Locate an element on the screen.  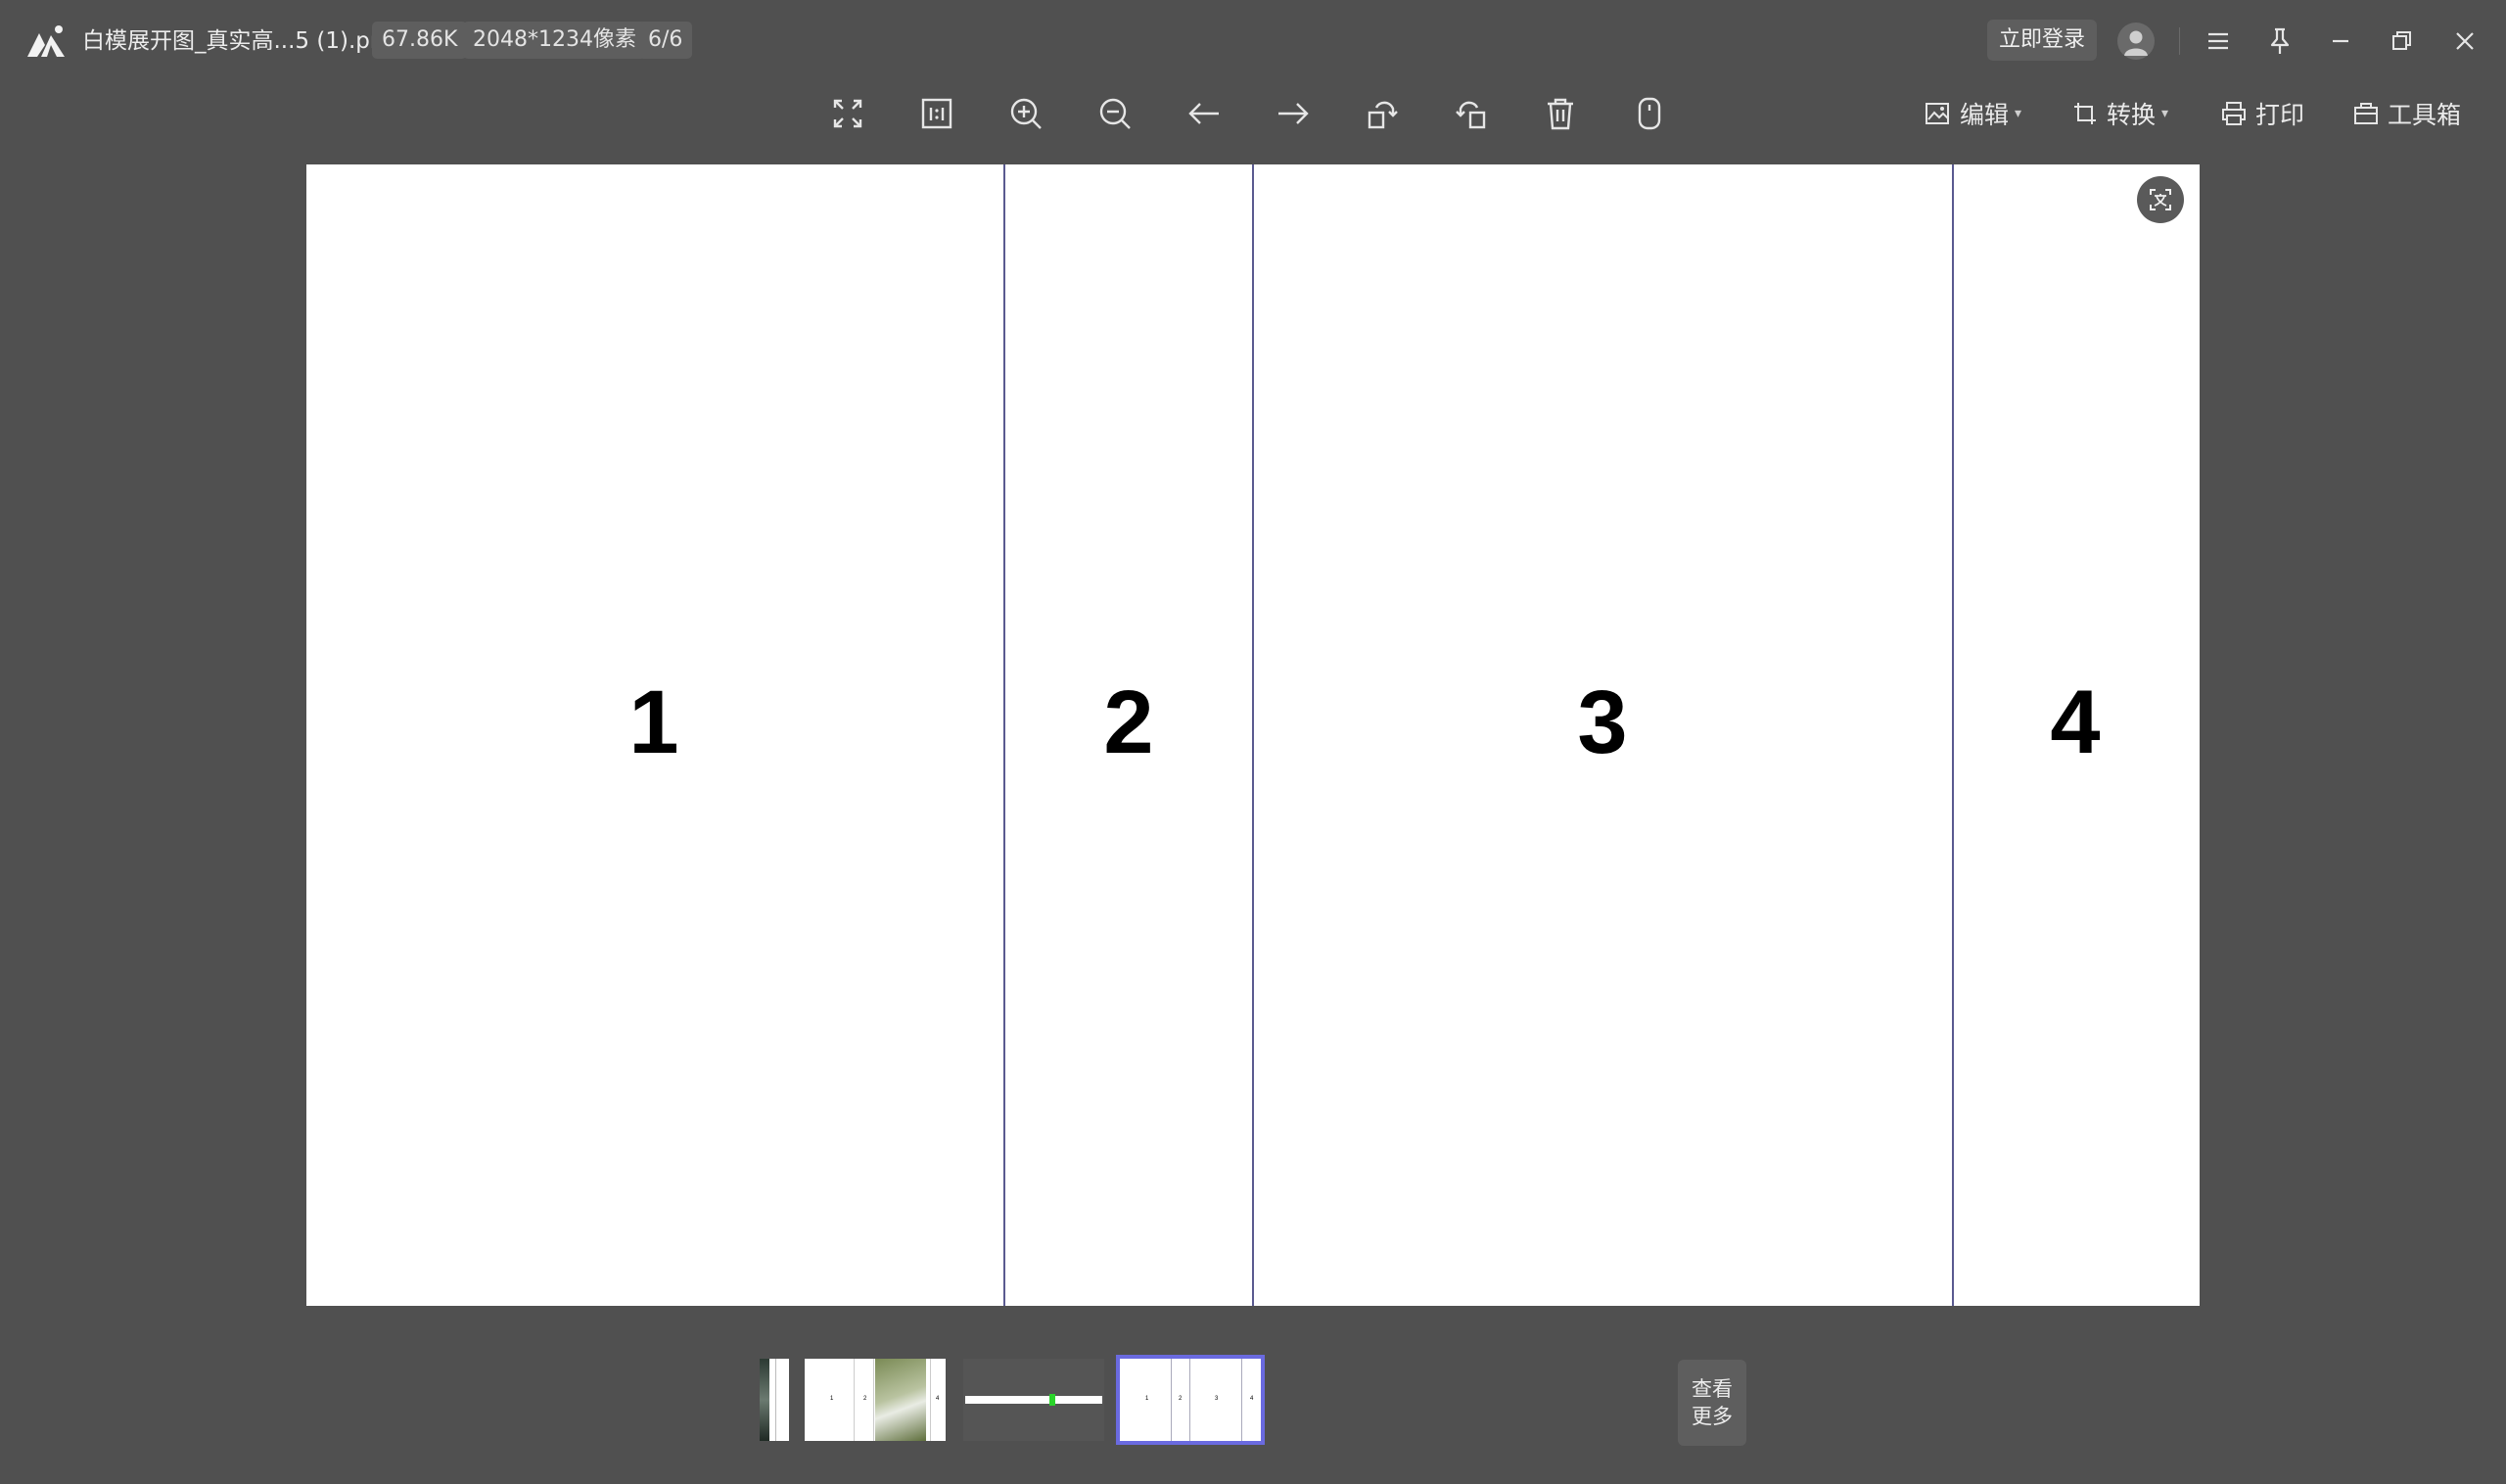
trash-icon is located at coordinates (1560, 114).